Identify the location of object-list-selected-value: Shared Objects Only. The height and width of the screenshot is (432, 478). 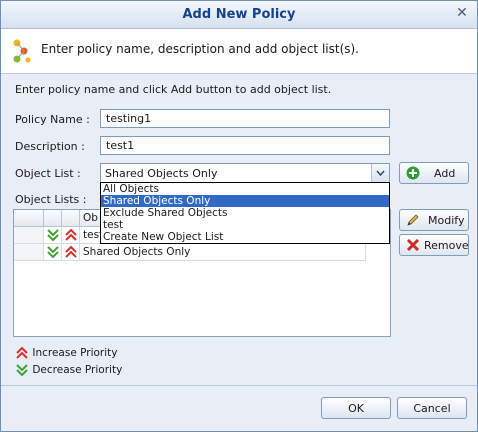
(161, 173).